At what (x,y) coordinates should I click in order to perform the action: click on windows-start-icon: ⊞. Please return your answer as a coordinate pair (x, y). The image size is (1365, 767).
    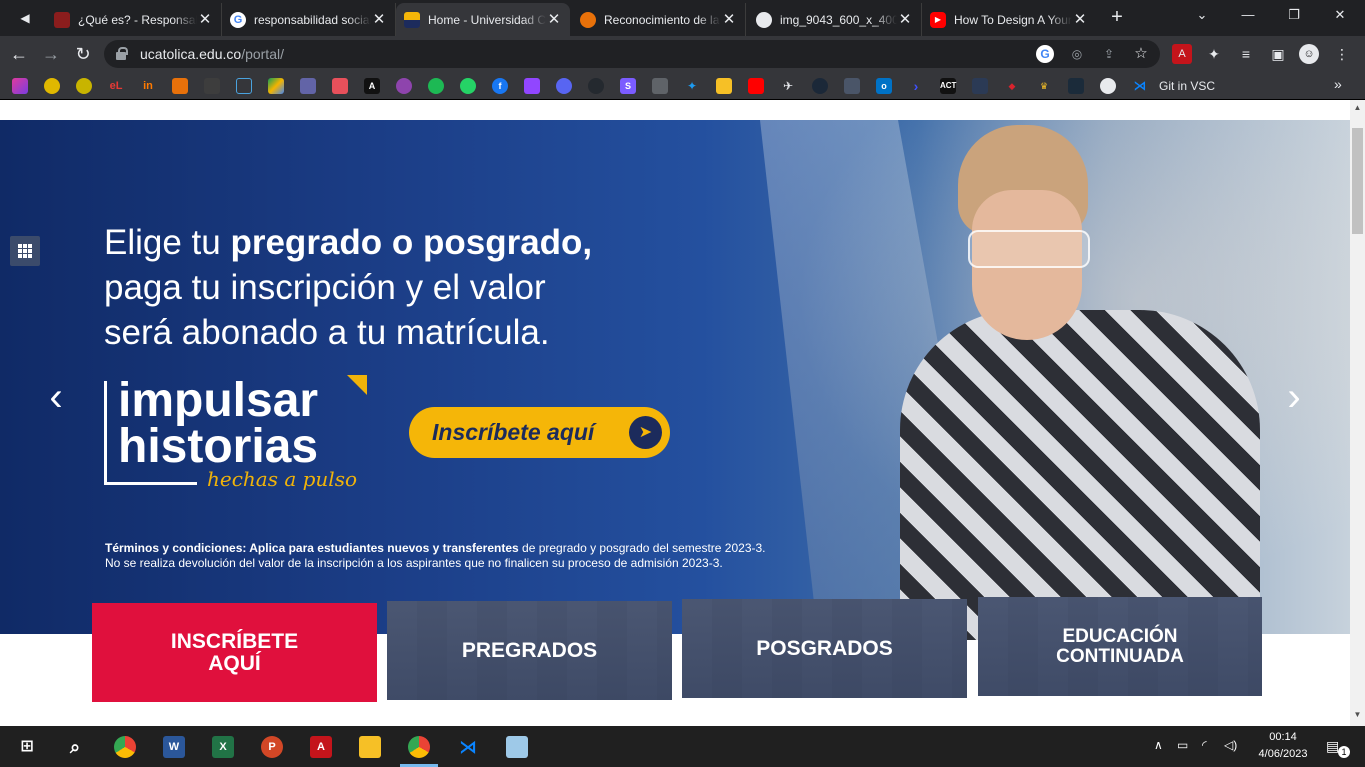
    Looking at the image, I should click on (27, 747).